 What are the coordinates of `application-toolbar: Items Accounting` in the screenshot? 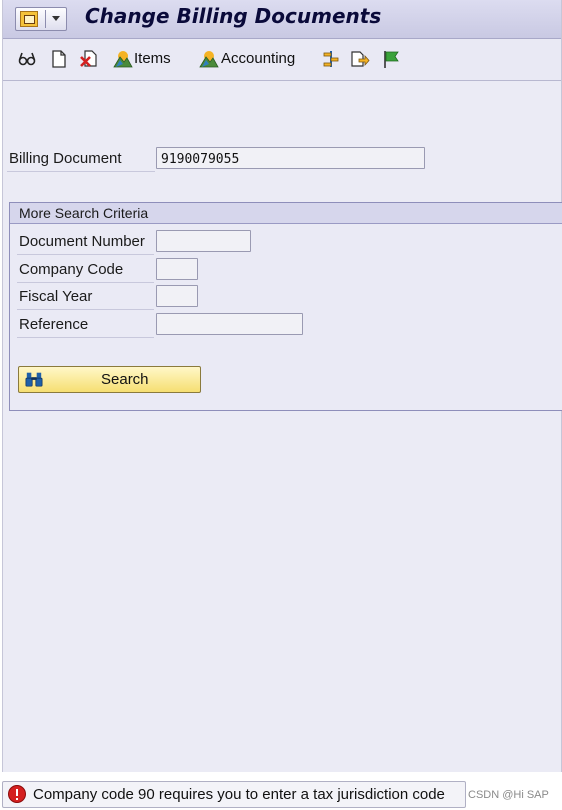 It's located at (282, 60).